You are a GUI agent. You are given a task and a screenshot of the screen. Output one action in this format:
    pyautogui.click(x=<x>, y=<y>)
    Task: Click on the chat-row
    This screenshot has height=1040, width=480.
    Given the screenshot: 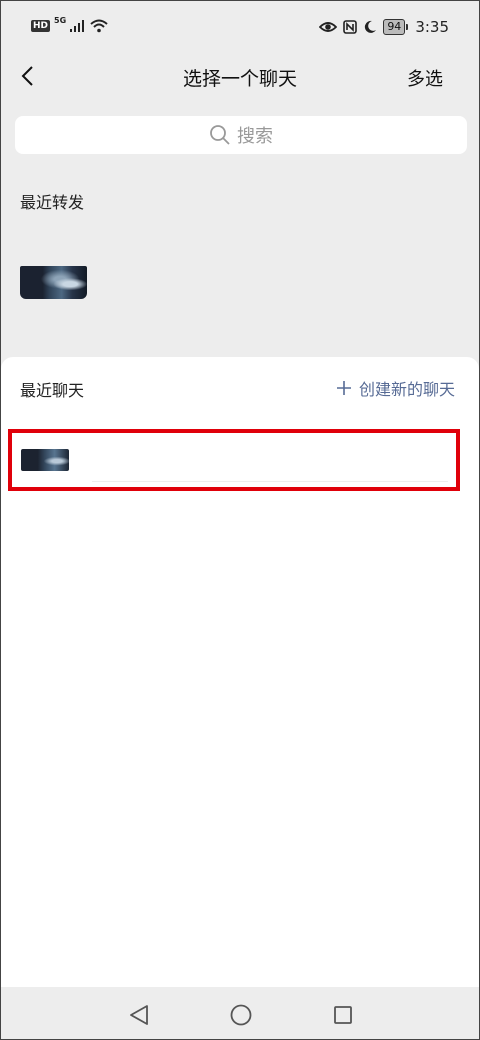 What is the action you would take?
    pyautogui.click(x=234, y=460)
    